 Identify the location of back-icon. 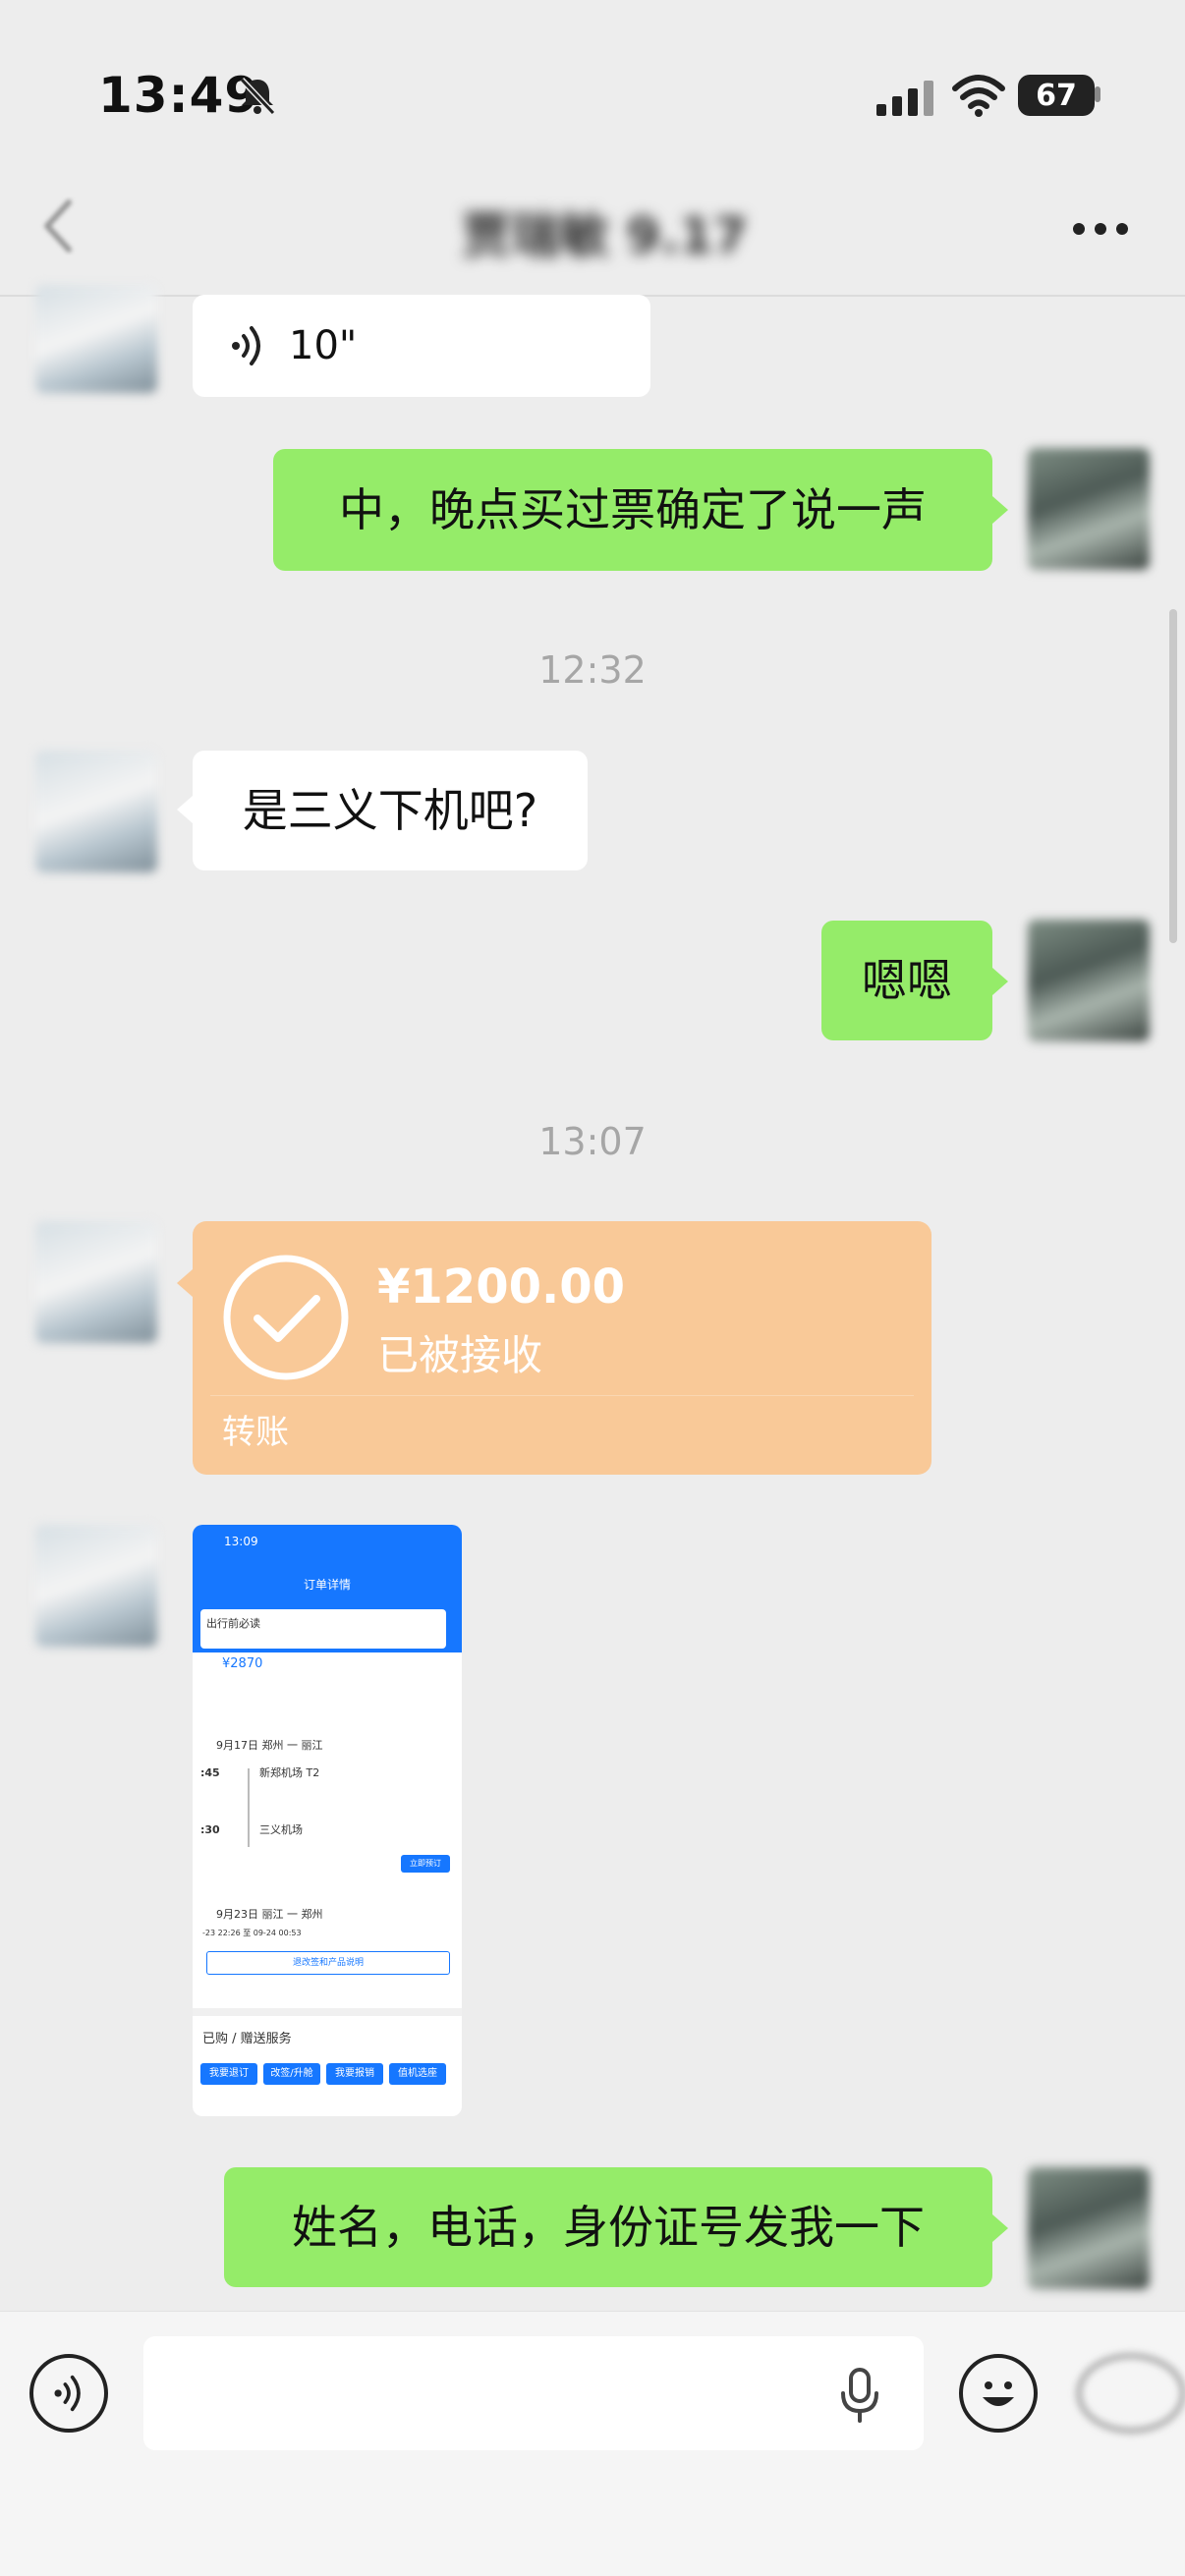
(59, 225).